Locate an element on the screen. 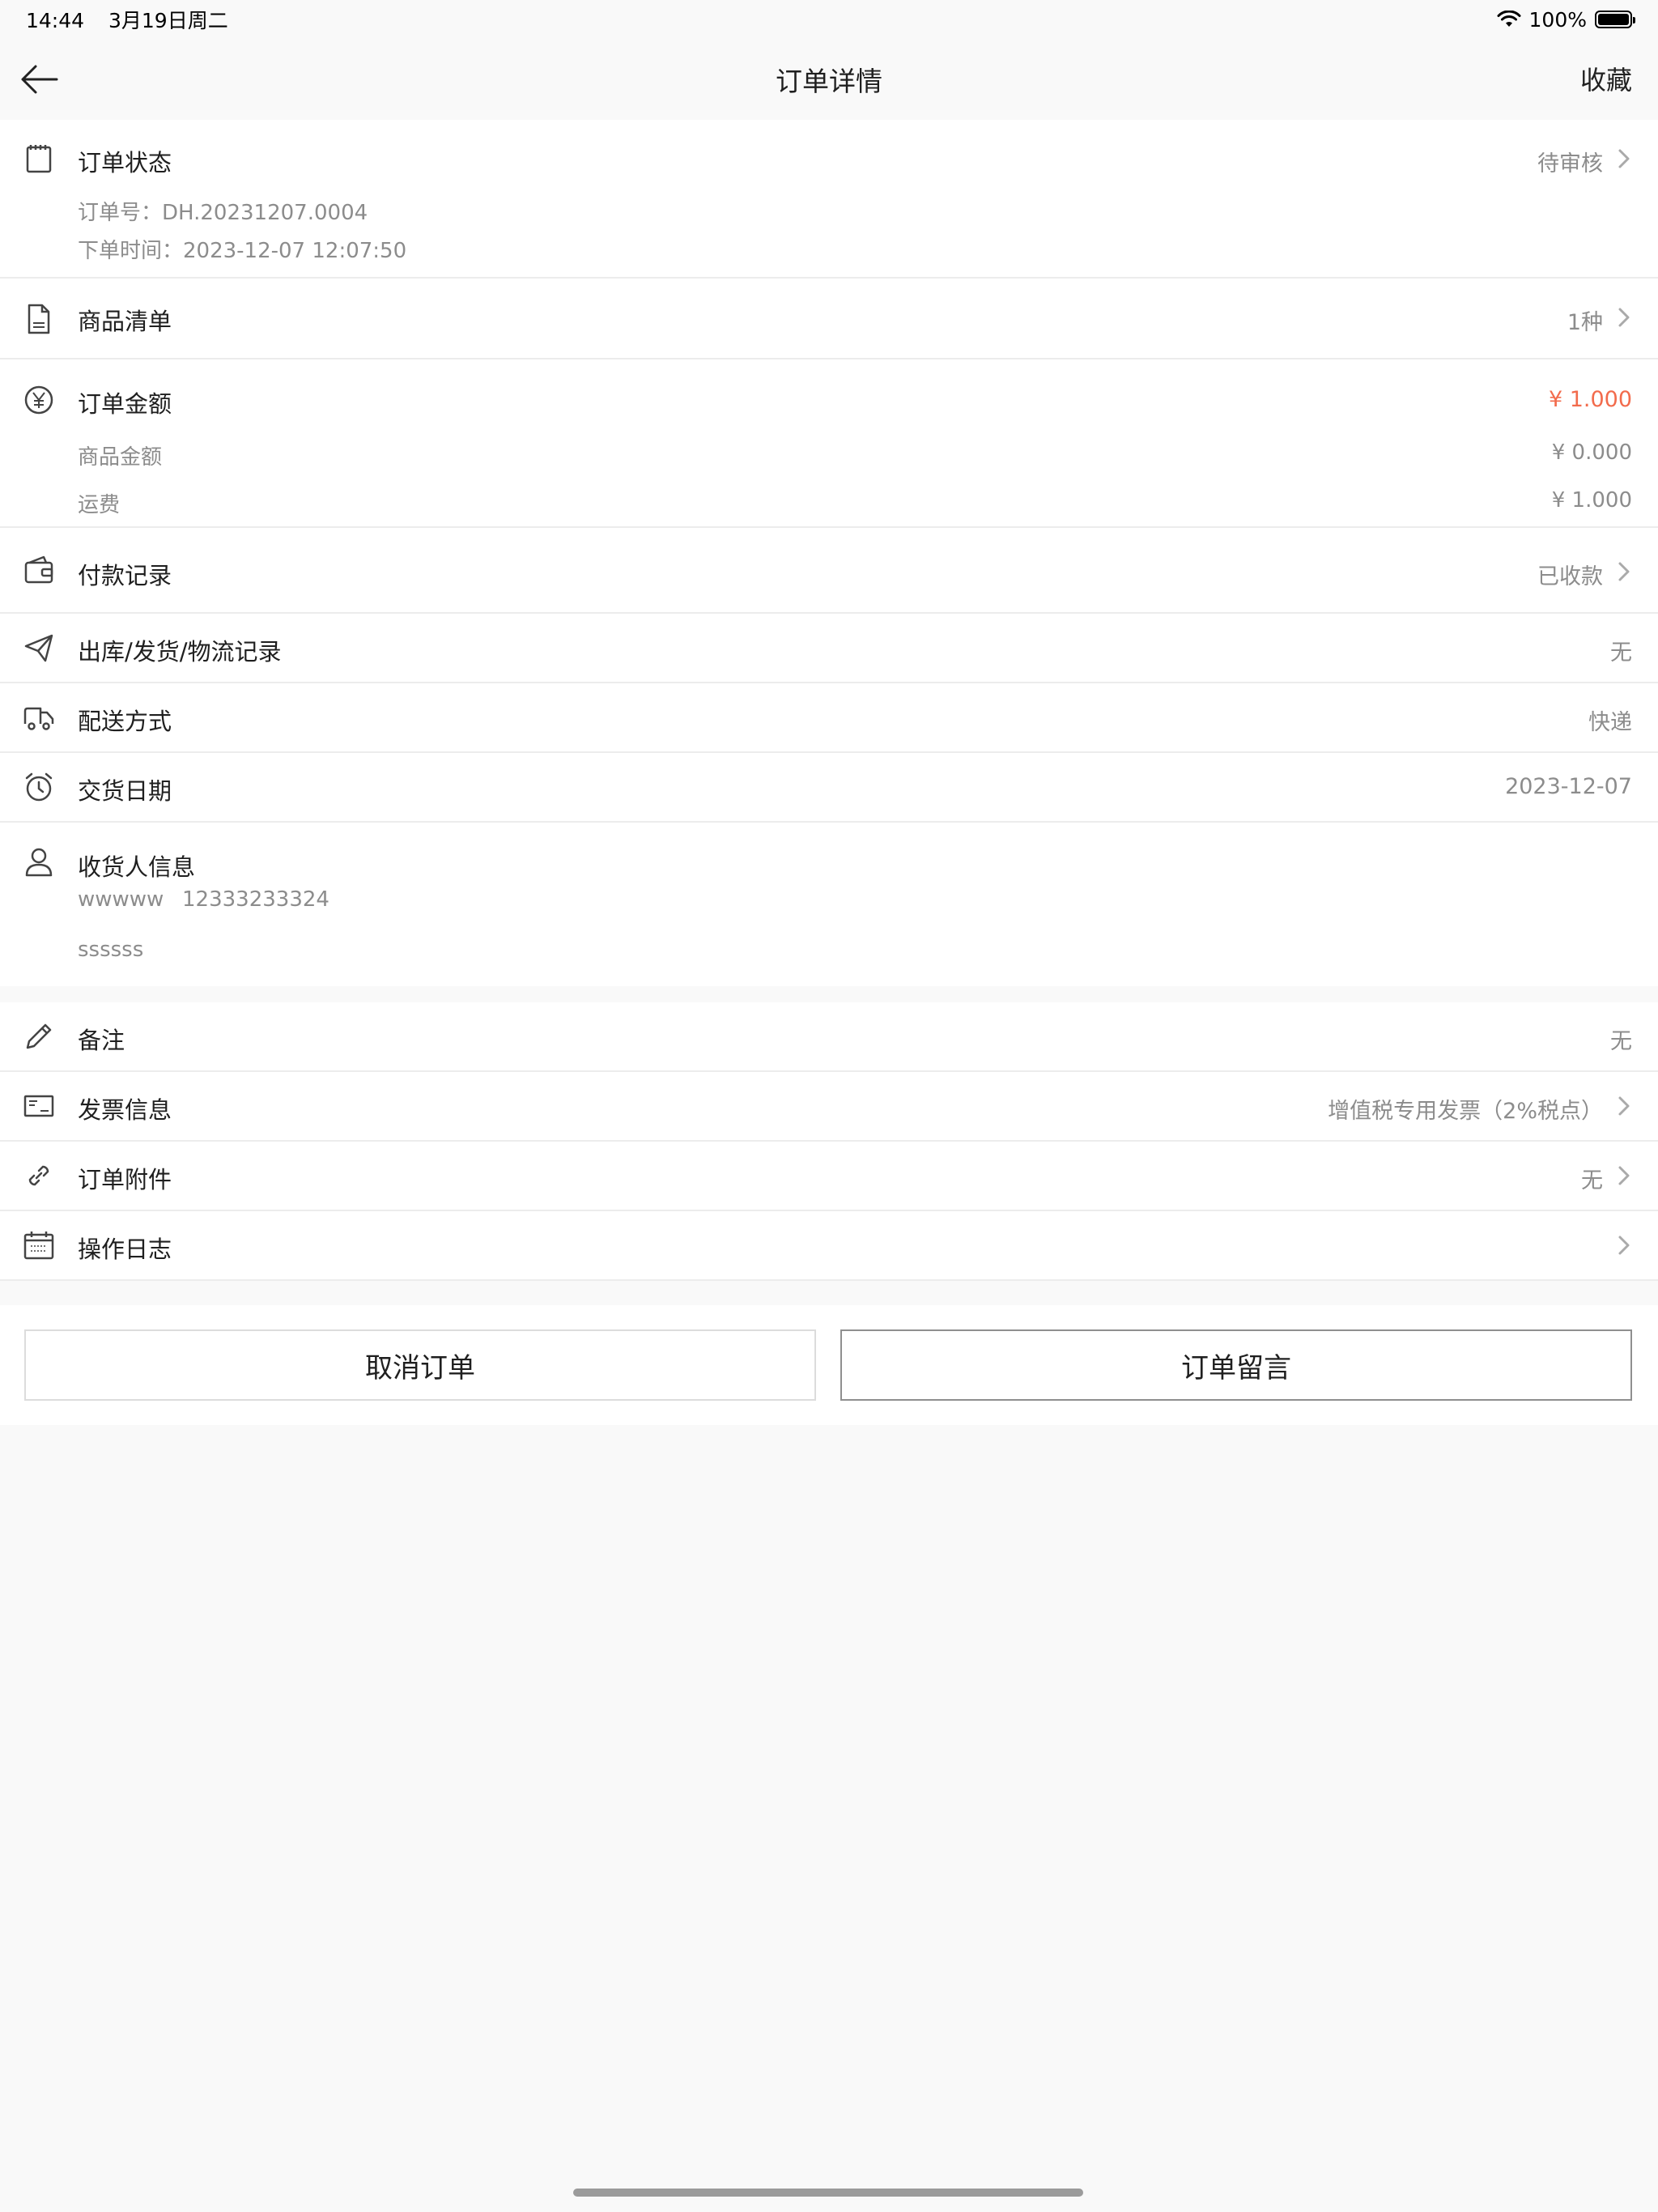 The width and height of the screenshot is (1658, 2212). goods-amount-label: 商品金额 is located at coordinates (120, 458).